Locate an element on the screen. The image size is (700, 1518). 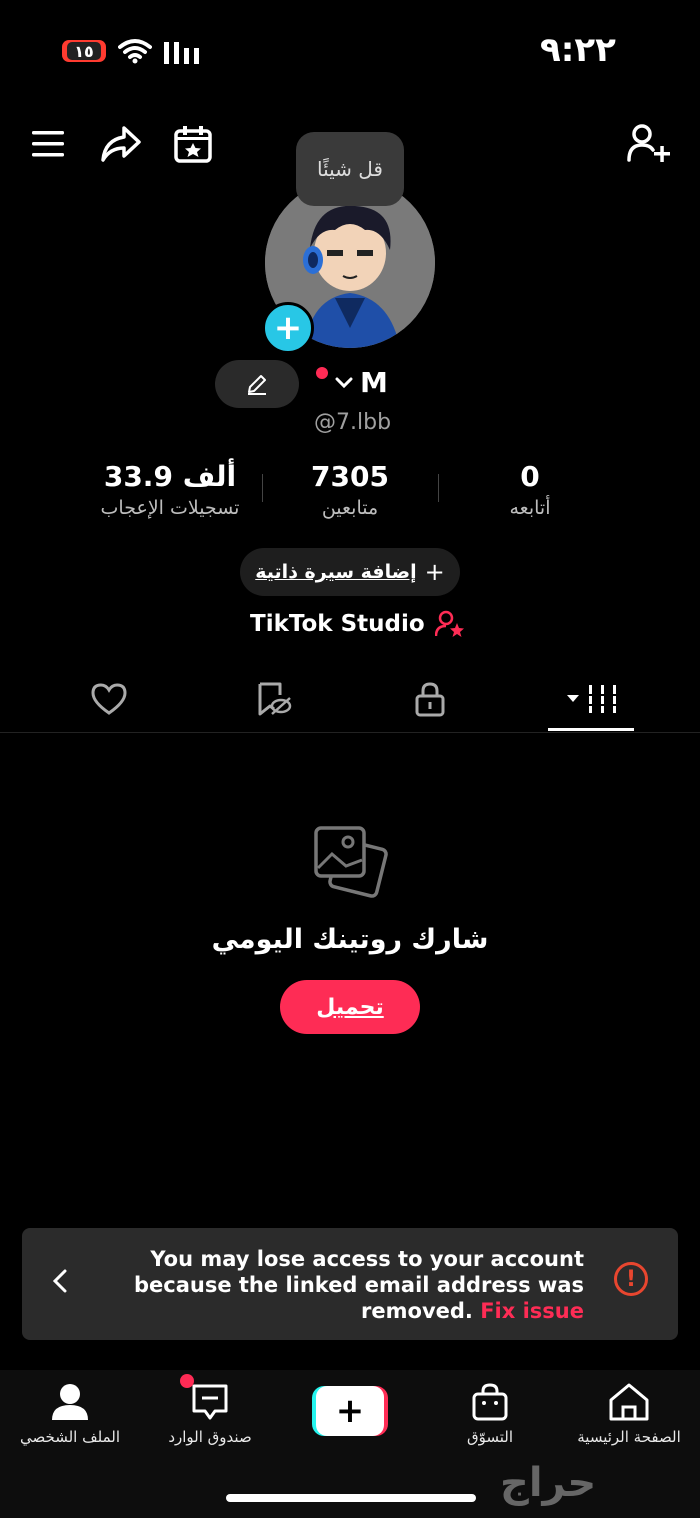
tab-favorites-hidden is located at coordinates (273, 699).